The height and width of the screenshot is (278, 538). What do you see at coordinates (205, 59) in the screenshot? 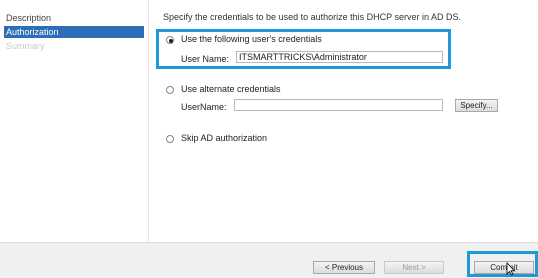
I see `username-label: User Name:` at bounding box center [205, 59].